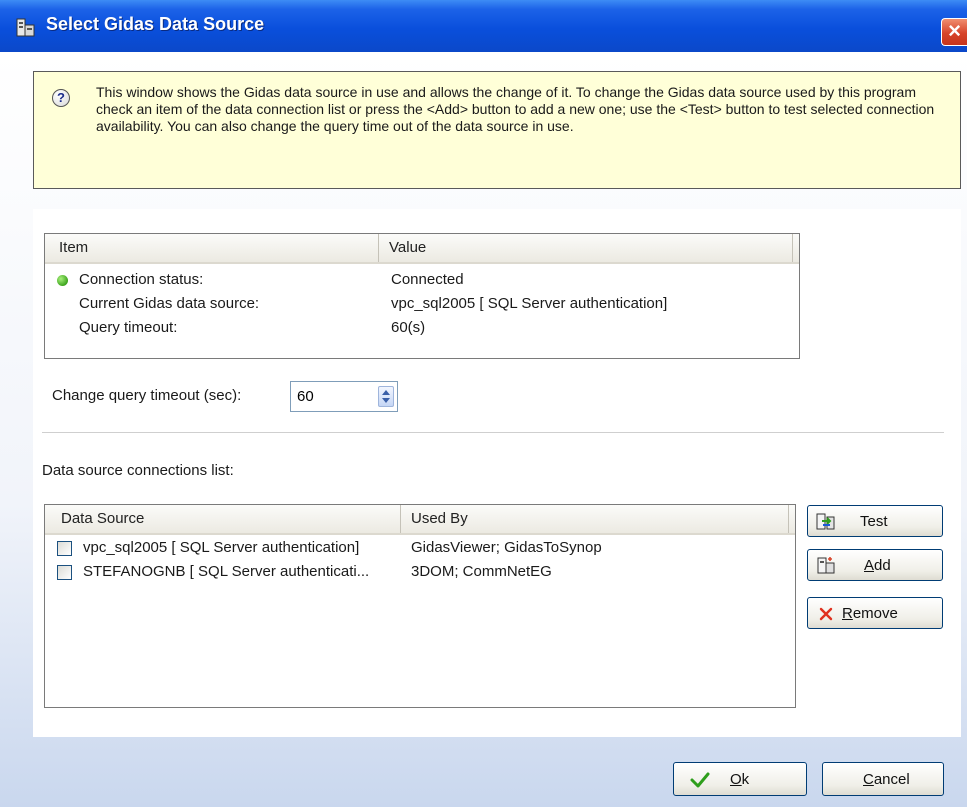 Image resolution: width=967 pixels, height=807 pixels. Describe the element at coordinates (336, 396) in the screenshot. I see `query-timeout-input` at that location.